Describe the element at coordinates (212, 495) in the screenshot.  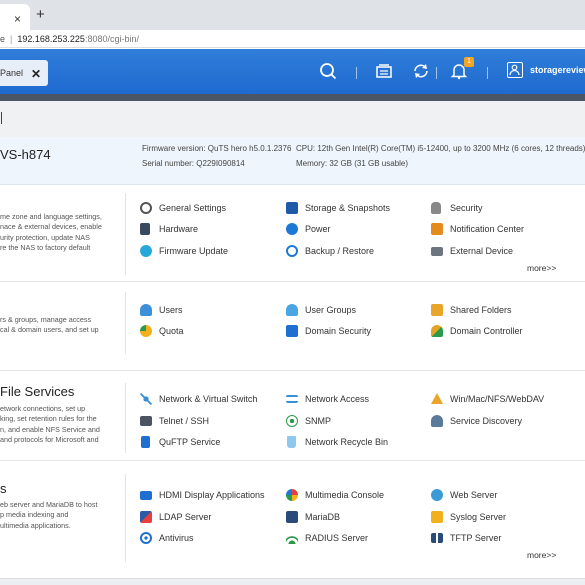
I see `item-label: HDMI Display Applications` at that location.